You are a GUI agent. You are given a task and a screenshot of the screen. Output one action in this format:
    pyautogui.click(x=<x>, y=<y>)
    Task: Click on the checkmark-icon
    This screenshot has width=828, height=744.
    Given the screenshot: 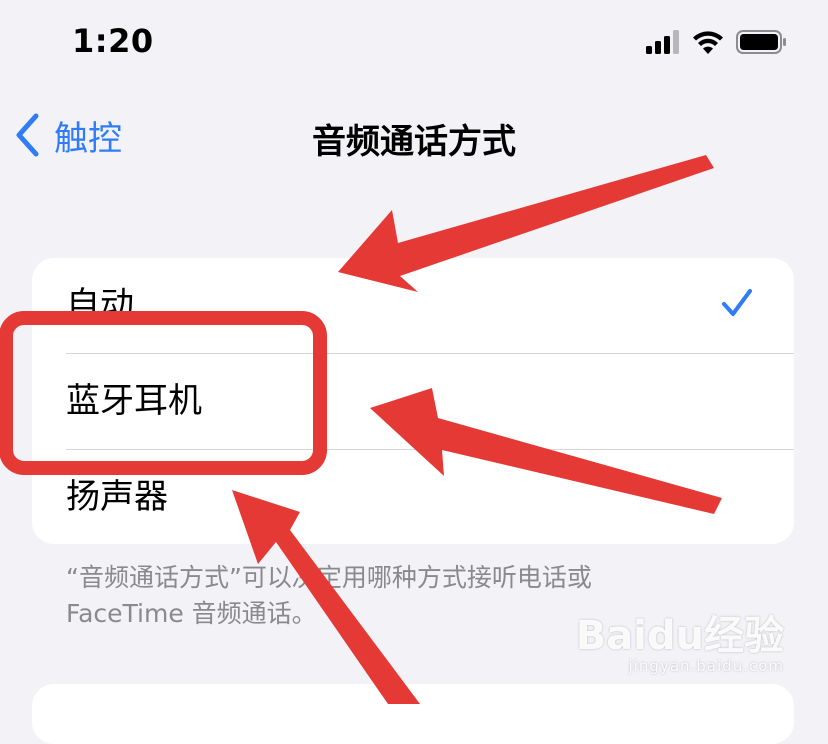 What is the action you would take?
    pyautogui.click(x=737, y=302)
    